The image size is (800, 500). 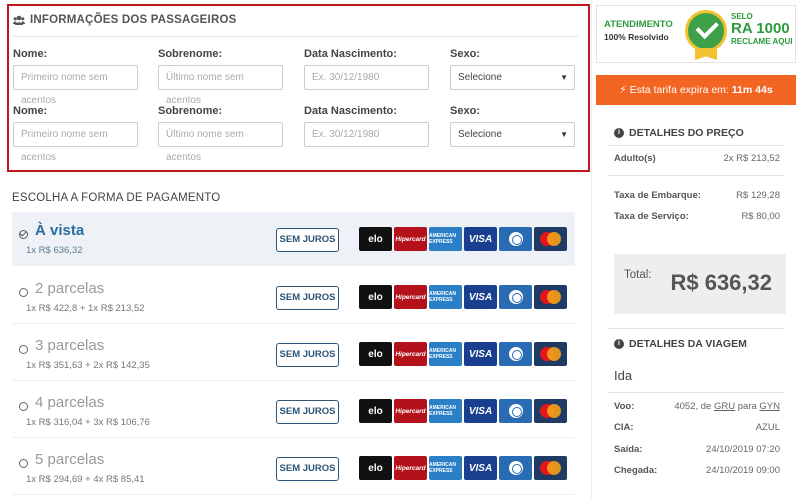 I want to click on payment-option-detail: 1x R$ 422,8 + 1x R$ 213,52, so click(x=85, y=308).